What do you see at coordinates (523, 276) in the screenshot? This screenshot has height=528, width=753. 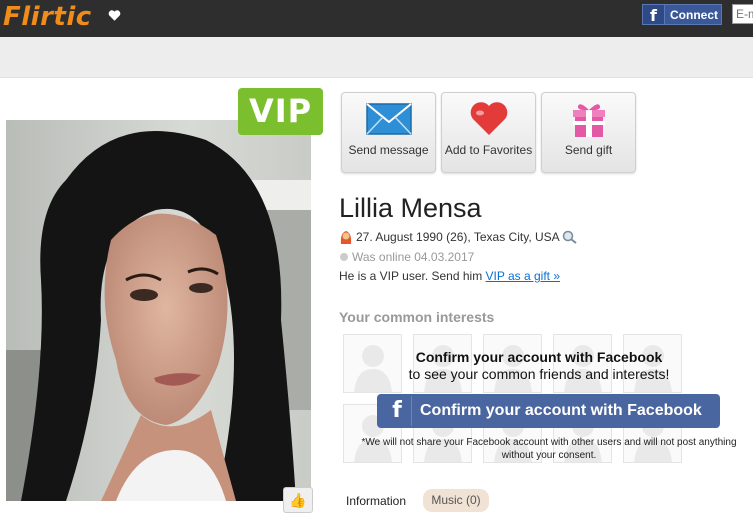 I see `vip-gift-link: VIP as a gift »` at bounding box center [523, 276].